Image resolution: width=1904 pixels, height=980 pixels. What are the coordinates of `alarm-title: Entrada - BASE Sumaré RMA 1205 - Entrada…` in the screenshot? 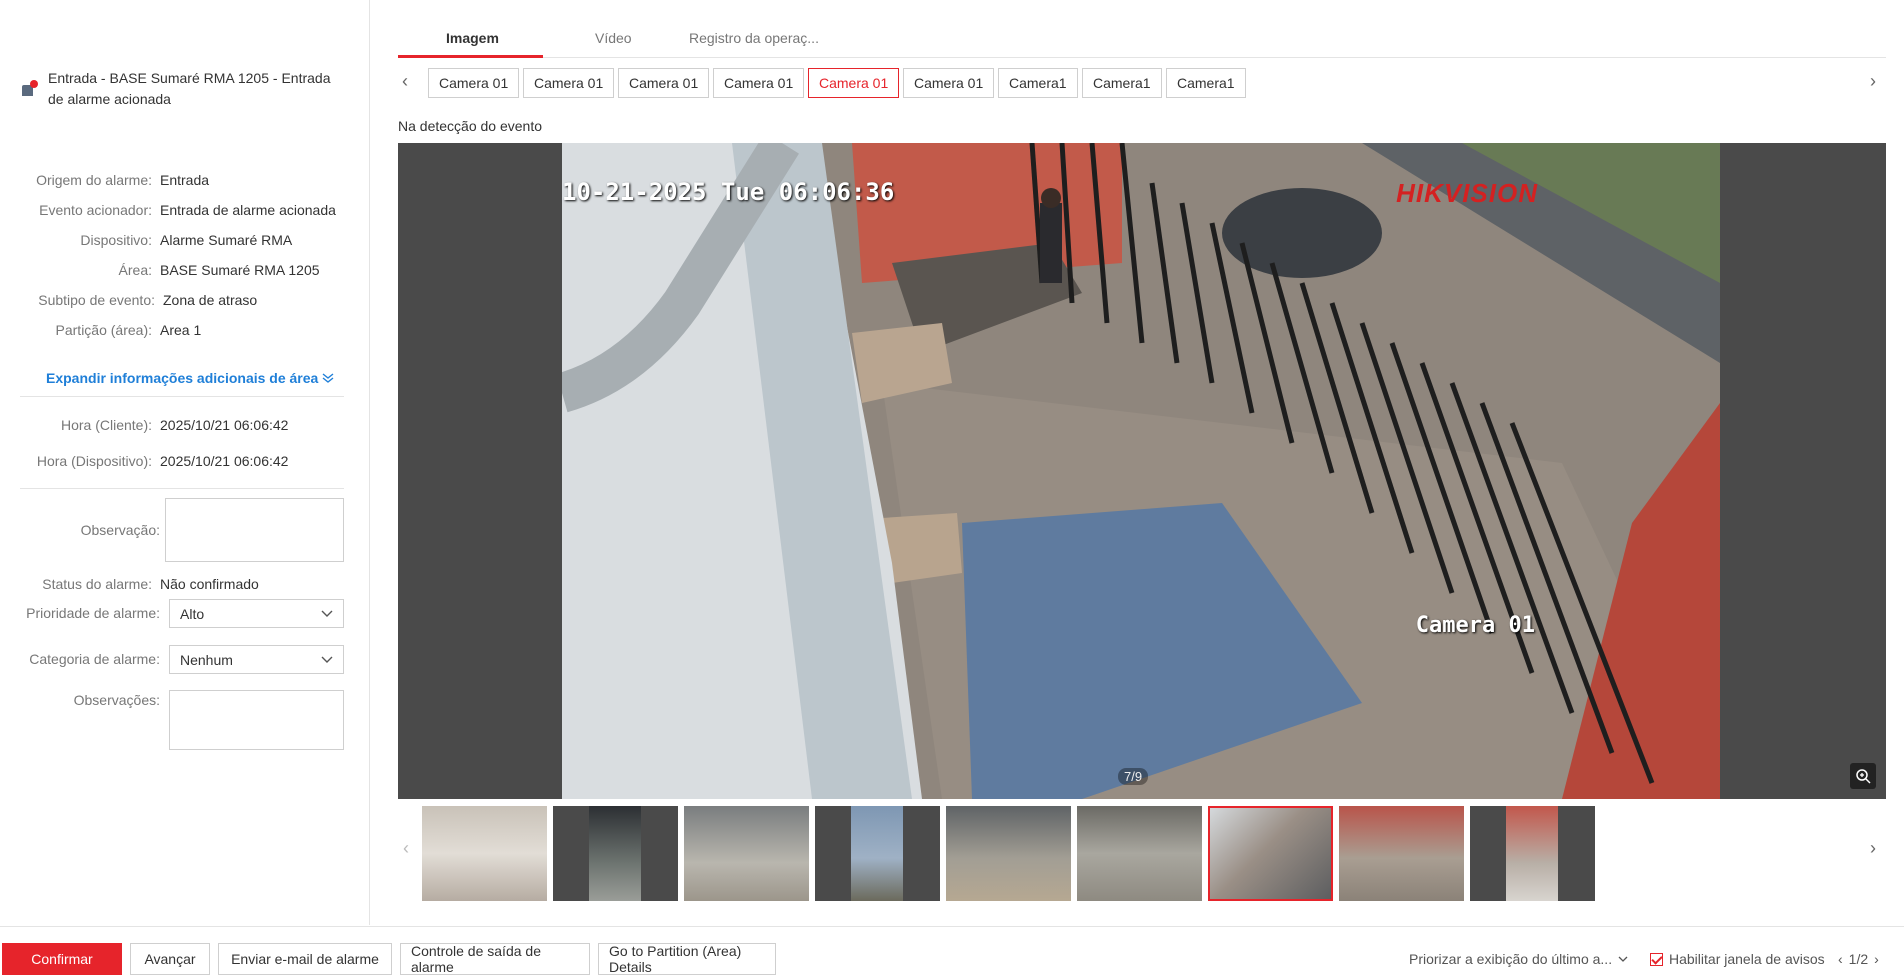 It's located at (180, 89).